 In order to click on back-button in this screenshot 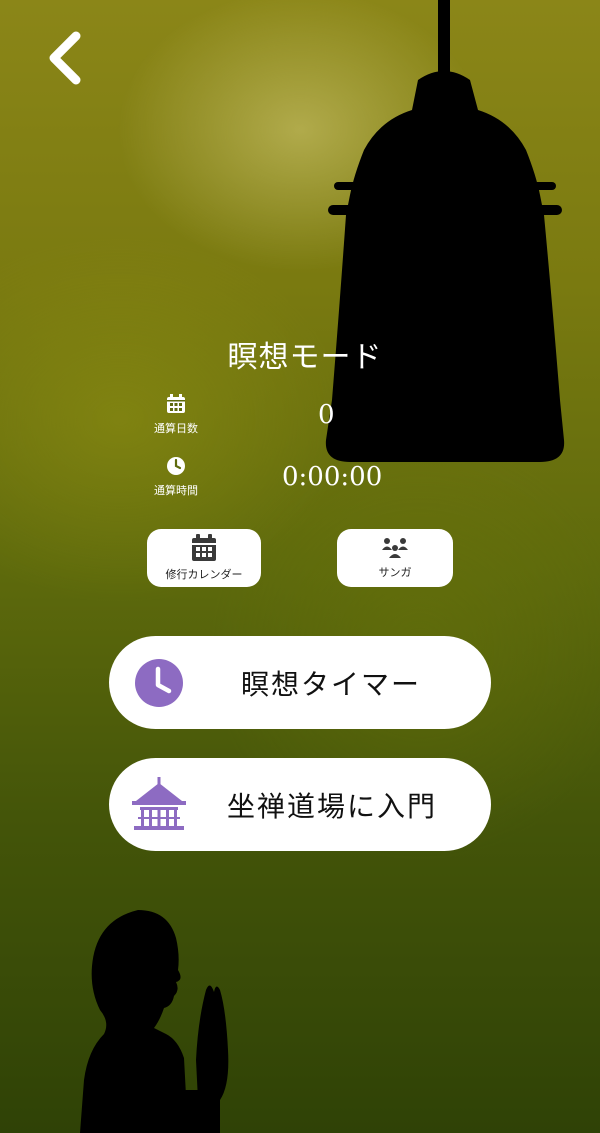, I will do `click(68, 58)`.